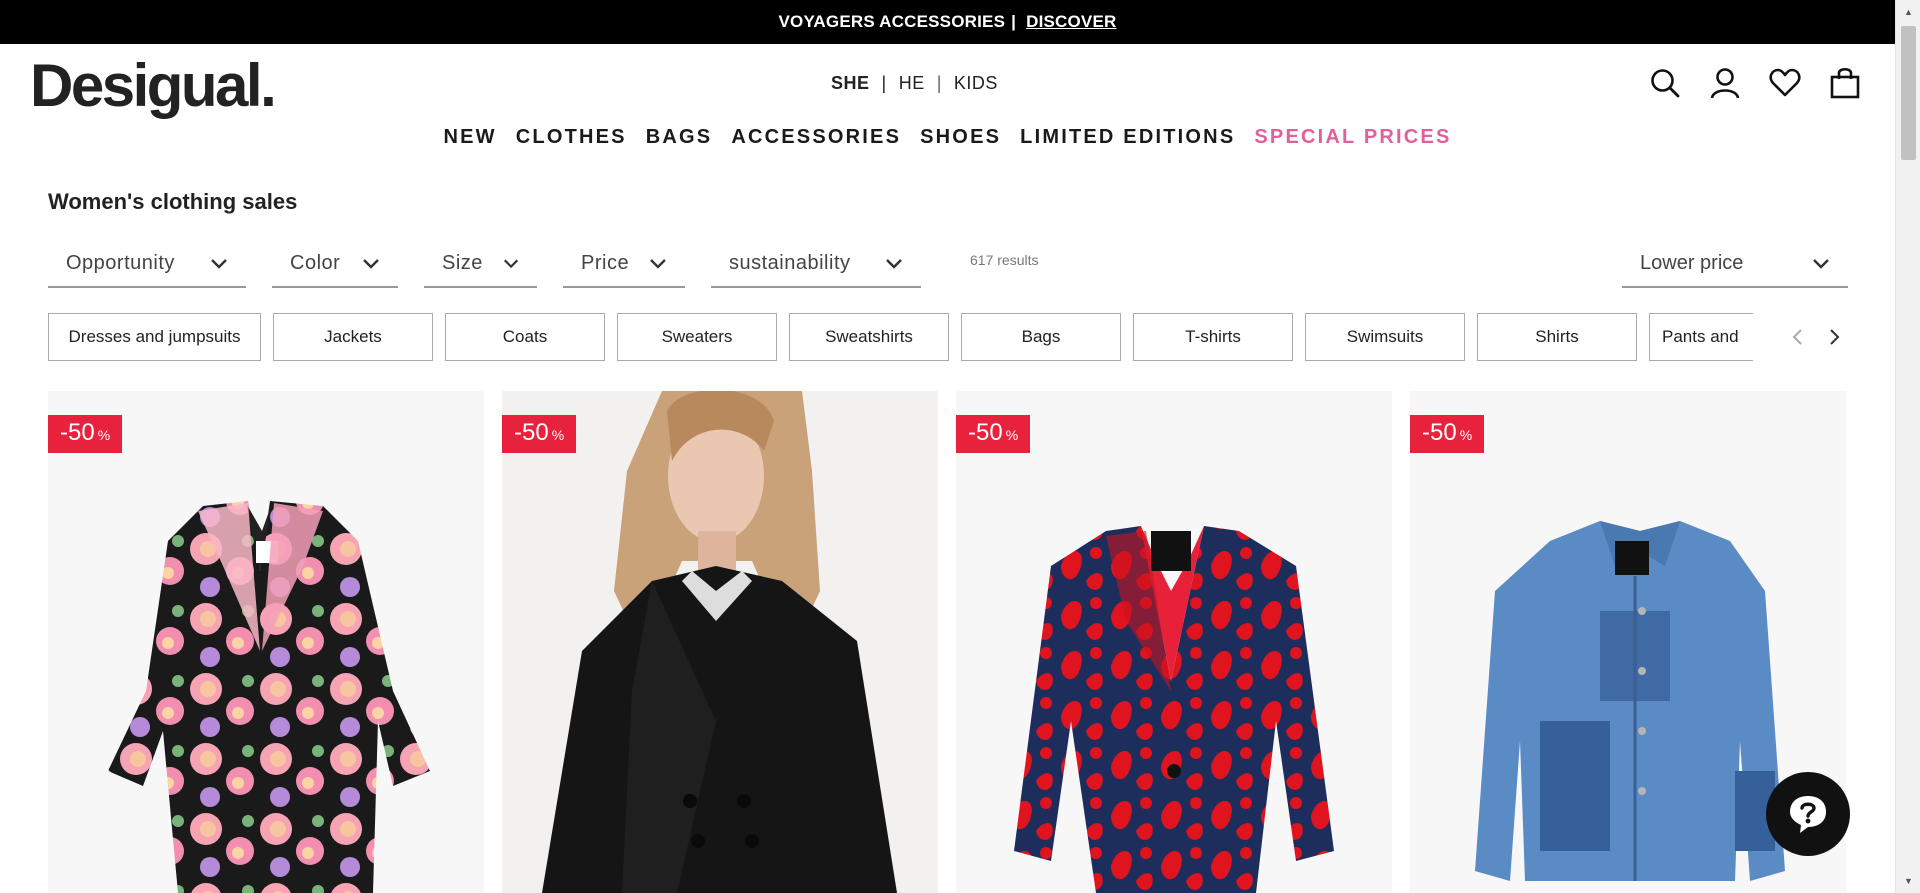  What do you see at coordinates (1797, 337) in the screenshot?
I see `chevron-left-icon` at bounding box center [1797, 337].